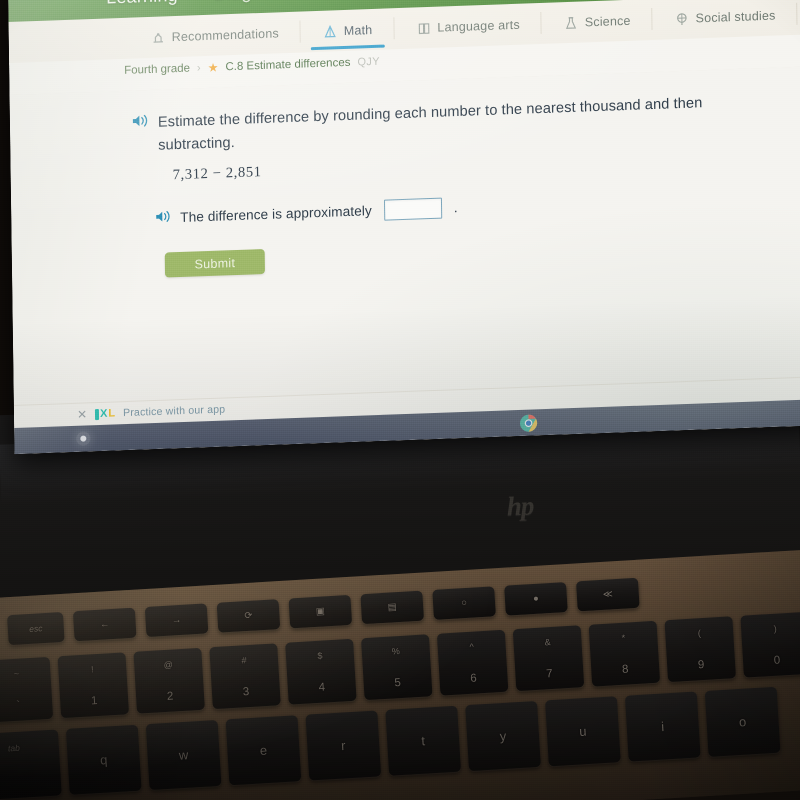 The image size is (800, 800). I want to click on reload-key: ⟳, so click(248, 616).